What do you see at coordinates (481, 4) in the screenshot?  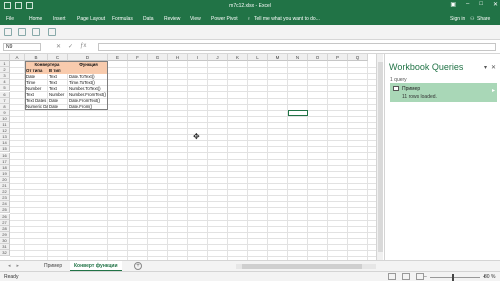 I see `maximize-icon: □` at bounding box center [481, 4].